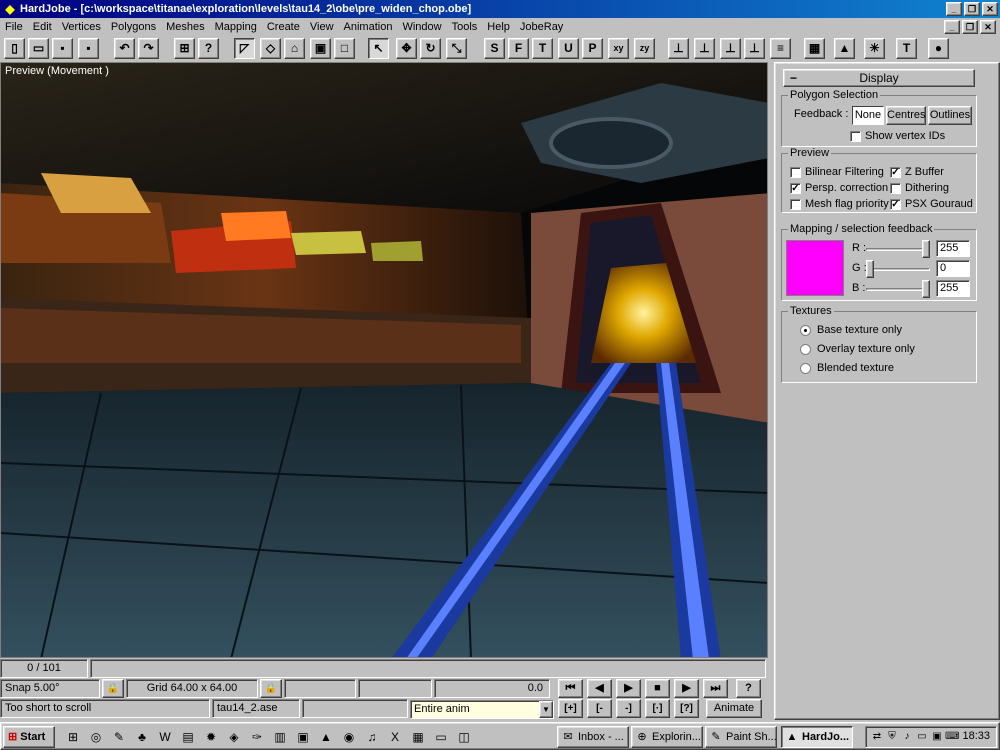 This screenshot has width=1000, height=750. What do you see at coordinates (428, 668) in the screenshot?
I see `timeline-track` at bounding box center [428, 668].